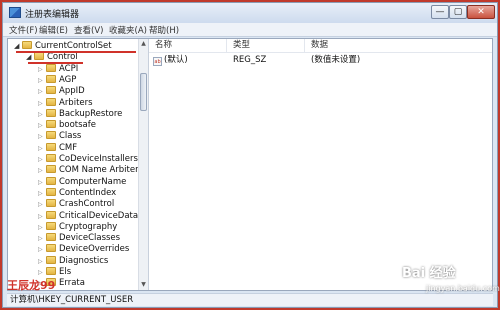 The width and height of the screenshot is (500, 310). Describe the element at coordinates (68, 147) in the screenshot. I see `tree-item-label: CMF` at that location.